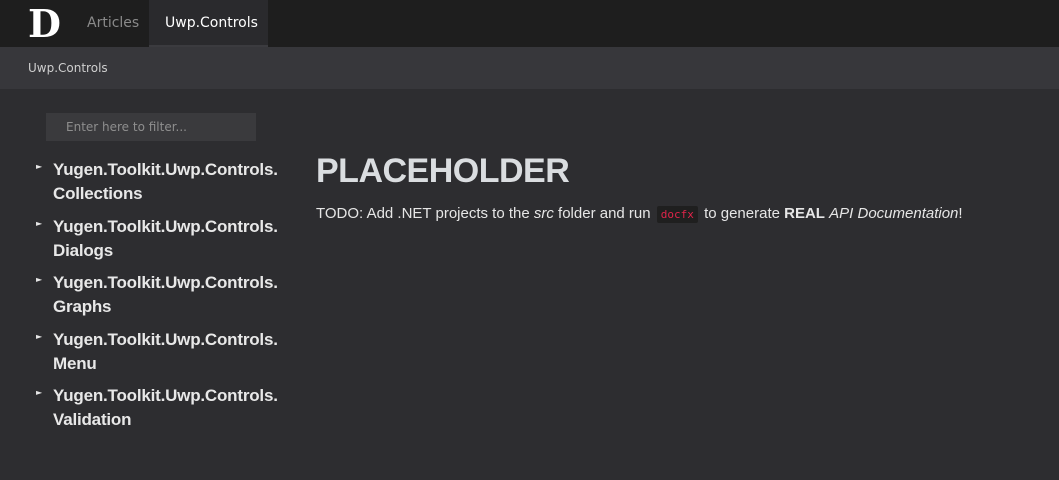 This screenshot has width=1059, height=480. Describe the element at coordinates (168, 239) in the screenshot. I see `toc-item-label: Yugen.Toolkit.Uwp.Controls. Dialogs` at that location.